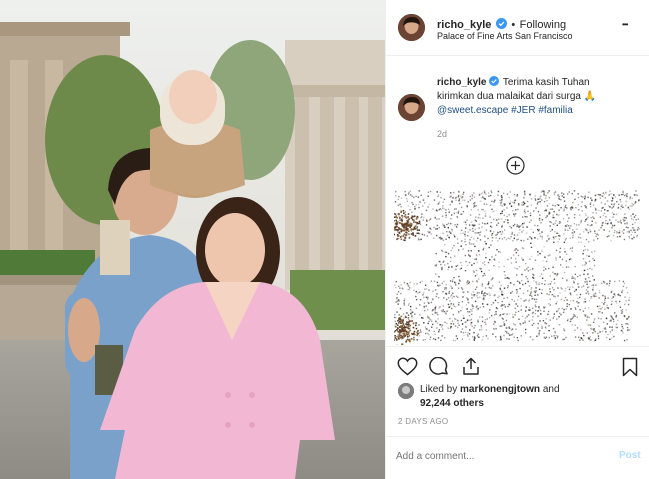 The image size is (649, 479). I want to click on comment-input, so click(496, 456).